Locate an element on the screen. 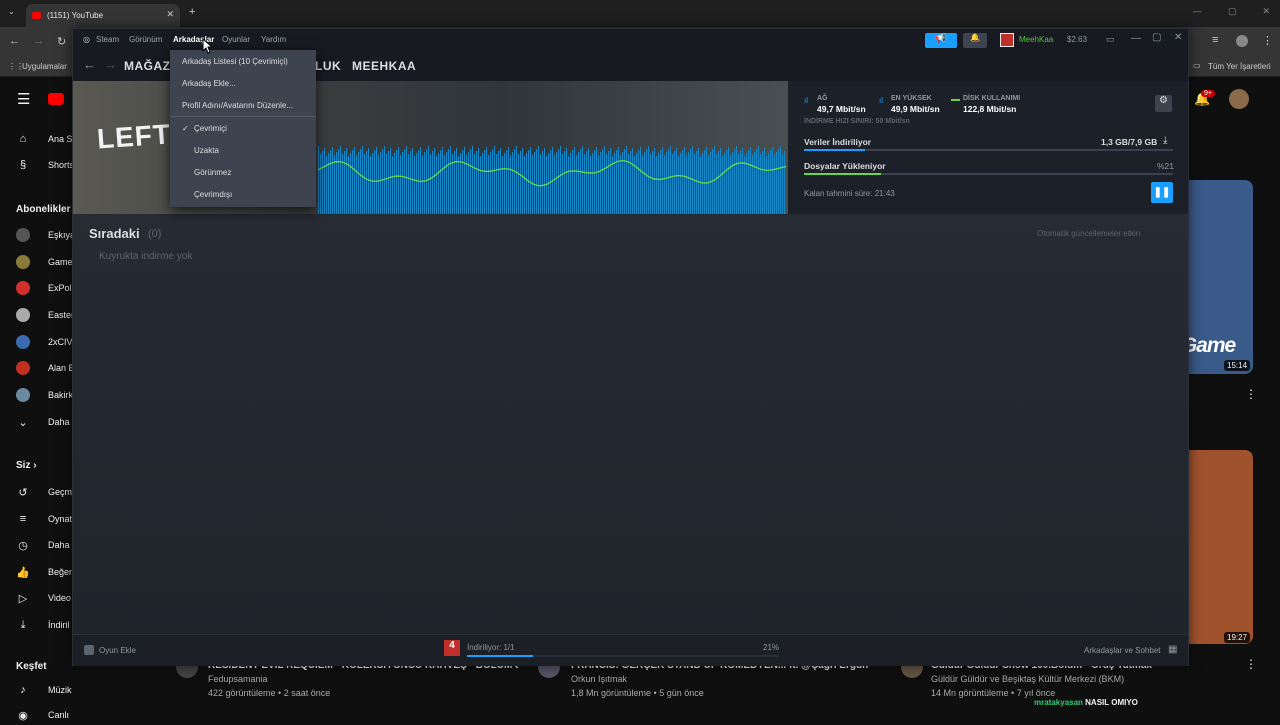 Image resolution: width=1280 pixels, height=725 pixels. explore-item-live: ◉ Canlı is located at coordinates (42, 715).